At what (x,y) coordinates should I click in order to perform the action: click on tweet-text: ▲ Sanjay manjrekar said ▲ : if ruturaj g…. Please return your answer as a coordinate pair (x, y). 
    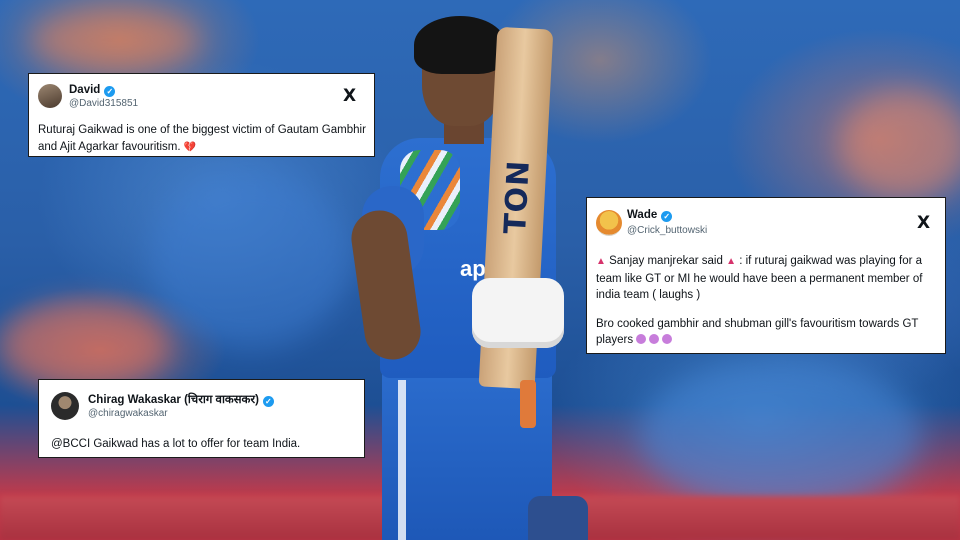
    Looking at the image, I should click on (769, 301).